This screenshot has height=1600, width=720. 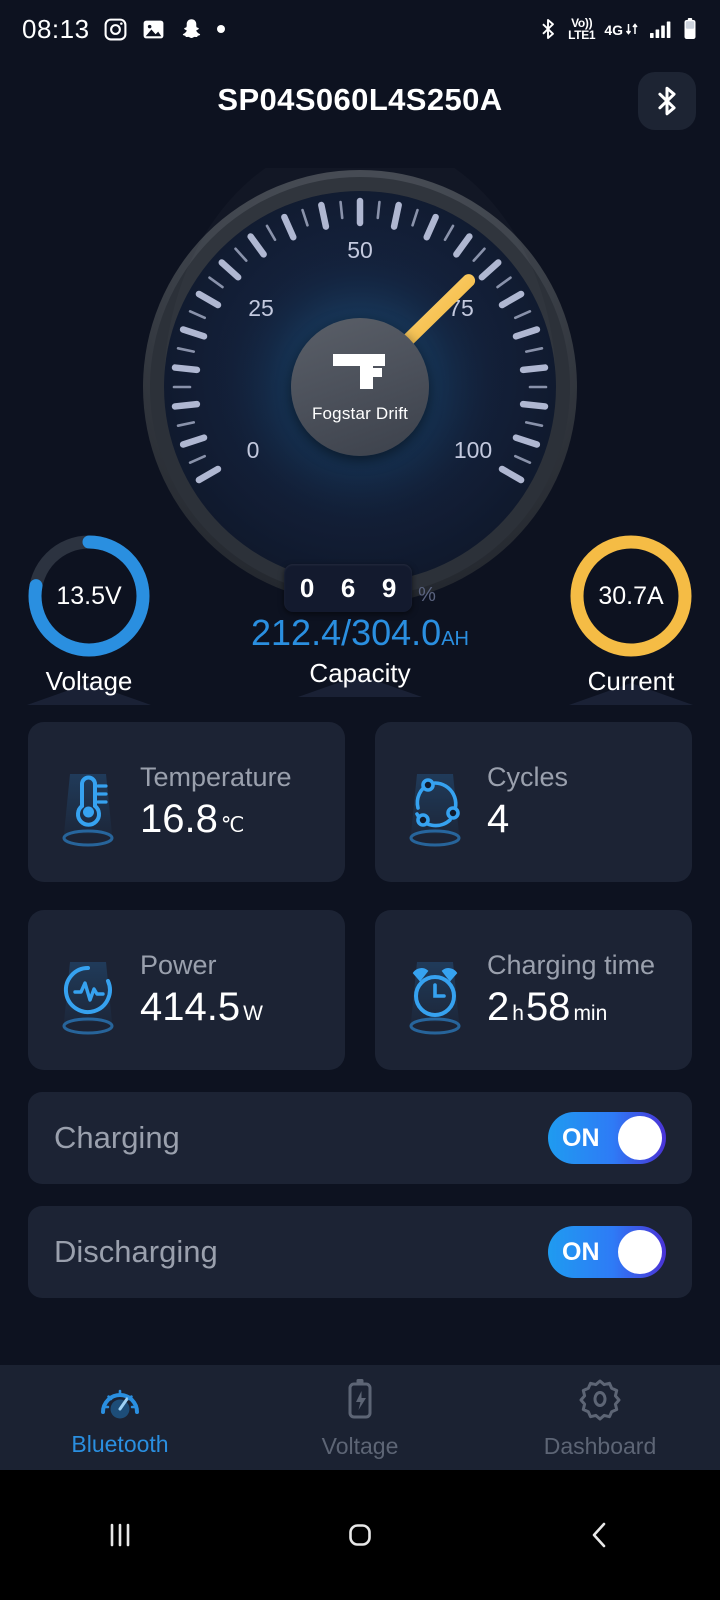 I want to click on cycles-icon, so click(x=435, y=802).